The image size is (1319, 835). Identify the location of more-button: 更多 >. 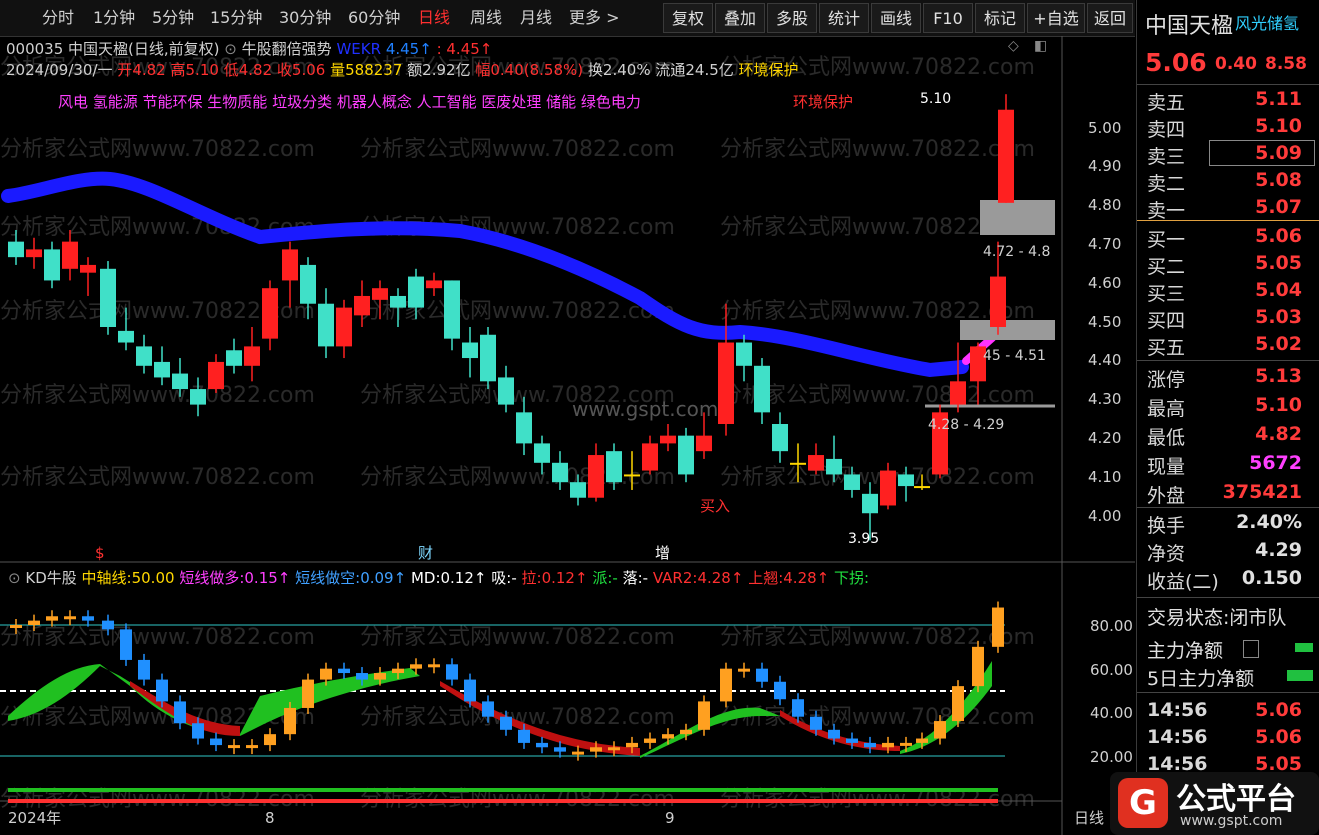
(594, 18).